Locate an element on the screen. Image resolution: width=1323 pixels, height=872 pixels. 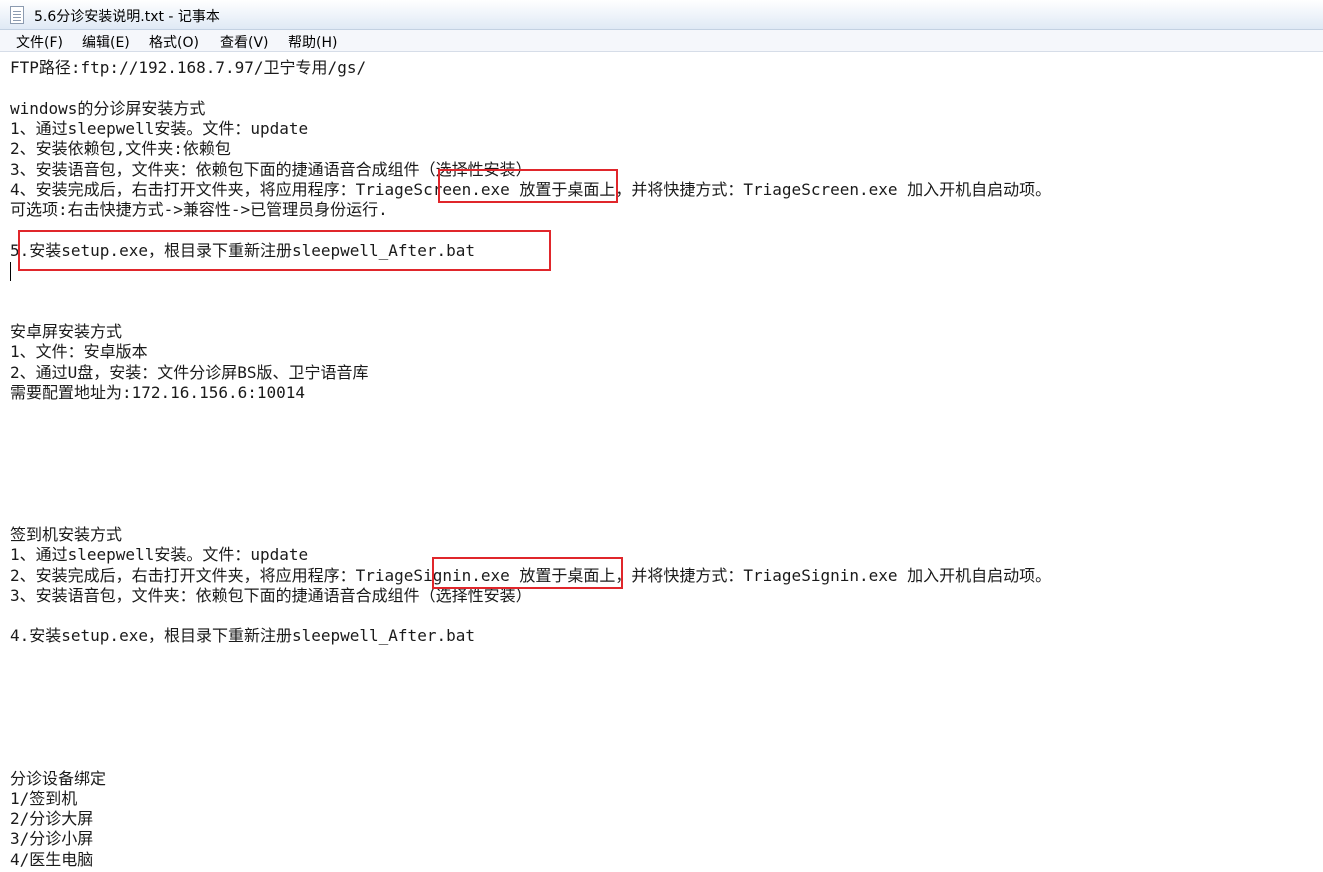
text-line: 可选项:右击快捷方式->兼容性->已管理员身份运行. is located at coordinates (199, 210).